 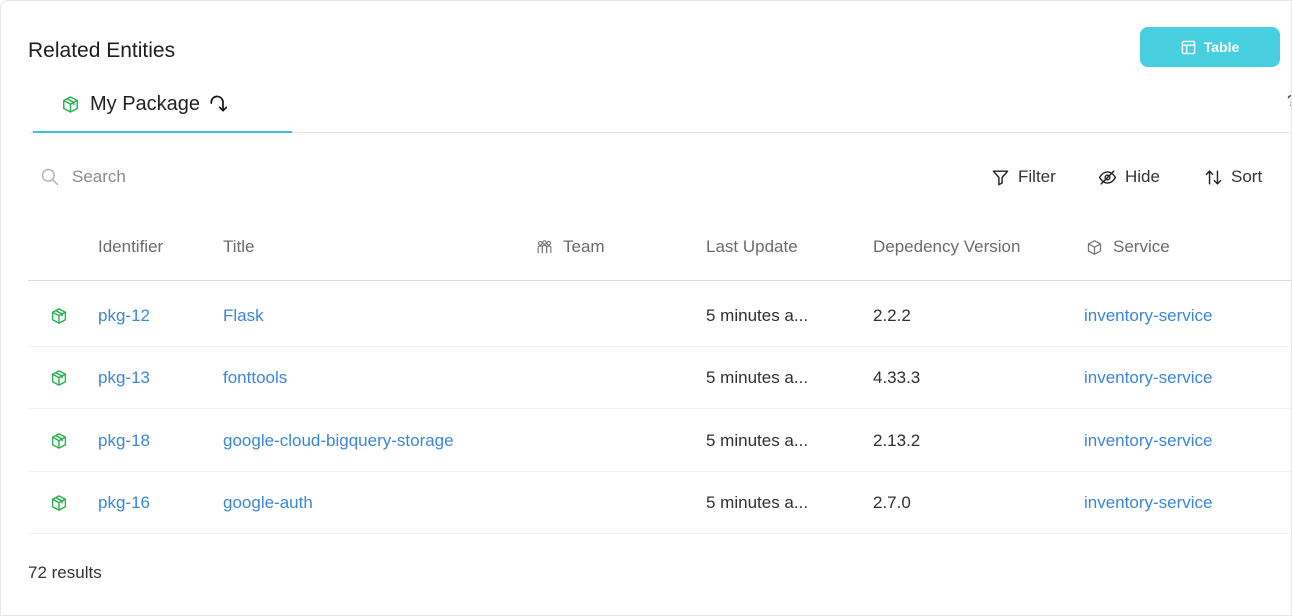 What do you see at coordinates (892, 502) in the screenshot?
I see `dependency-version-cell: 2.7.0` at bounding box center [892, 502].